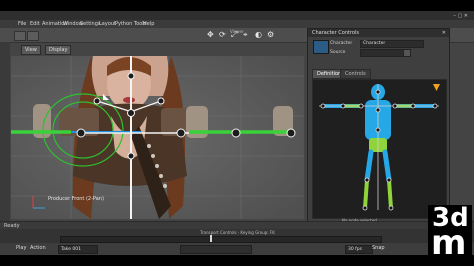 The width and height of the screenshot is (474, 266). What do you see at coordinates (222, 34) in the screenshot?
I see `rotate-icon: ⟳` at bounding box center [222, 34].